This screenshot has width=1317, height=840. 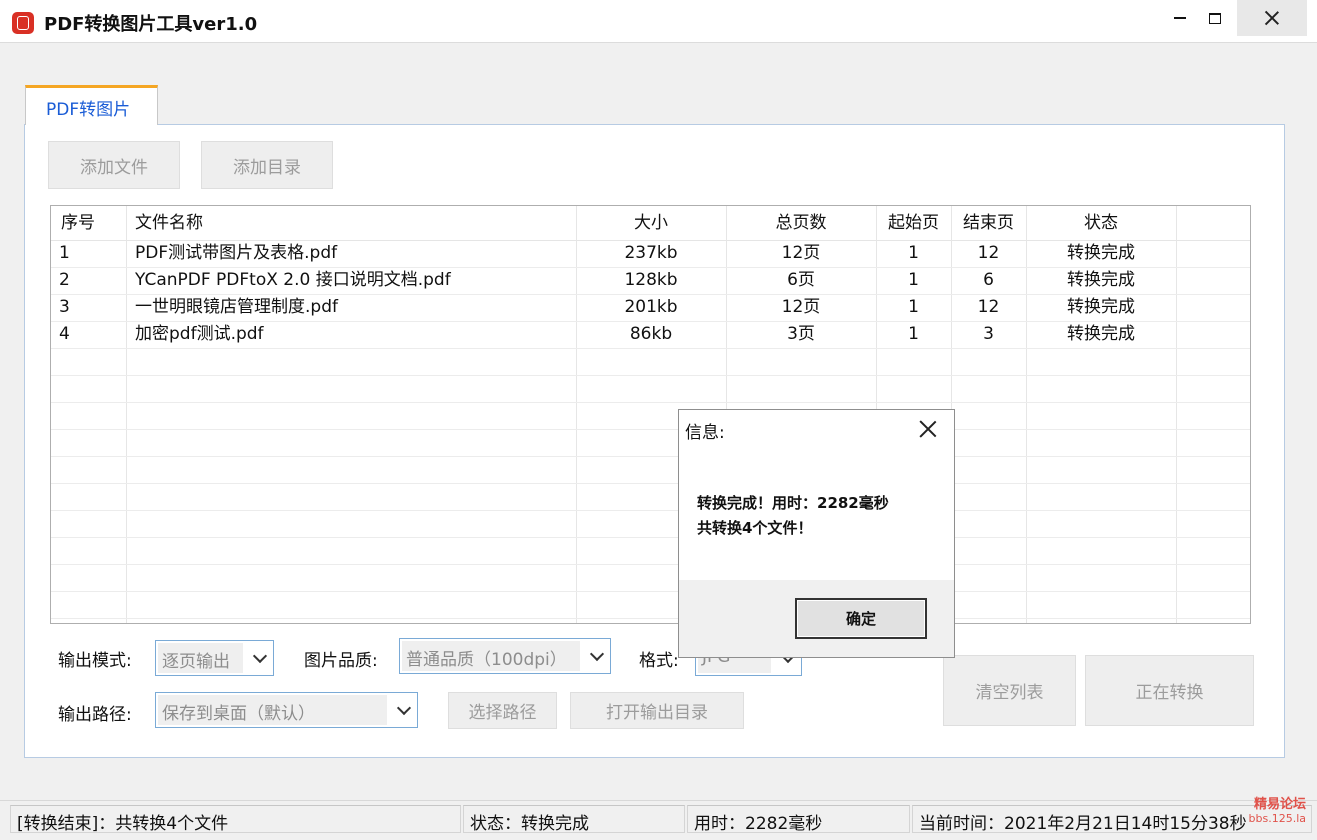 What do you see at coordinates (64, 253) in the screenshot?
I see `cell-index: 1` at bounding box center [64, 253].